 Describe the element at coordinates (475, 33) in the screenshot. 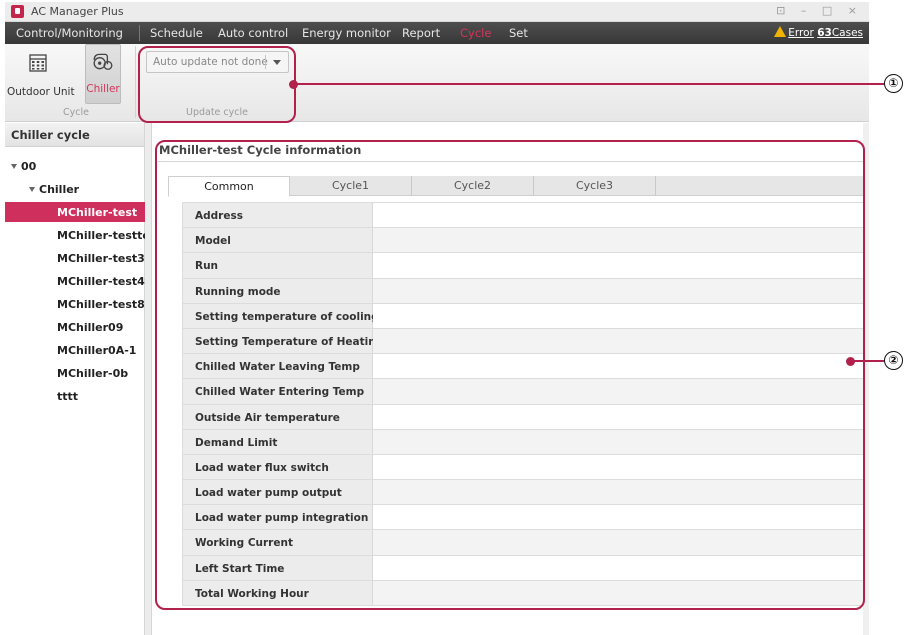

I see `menu-cycle: Cycle` at that location.